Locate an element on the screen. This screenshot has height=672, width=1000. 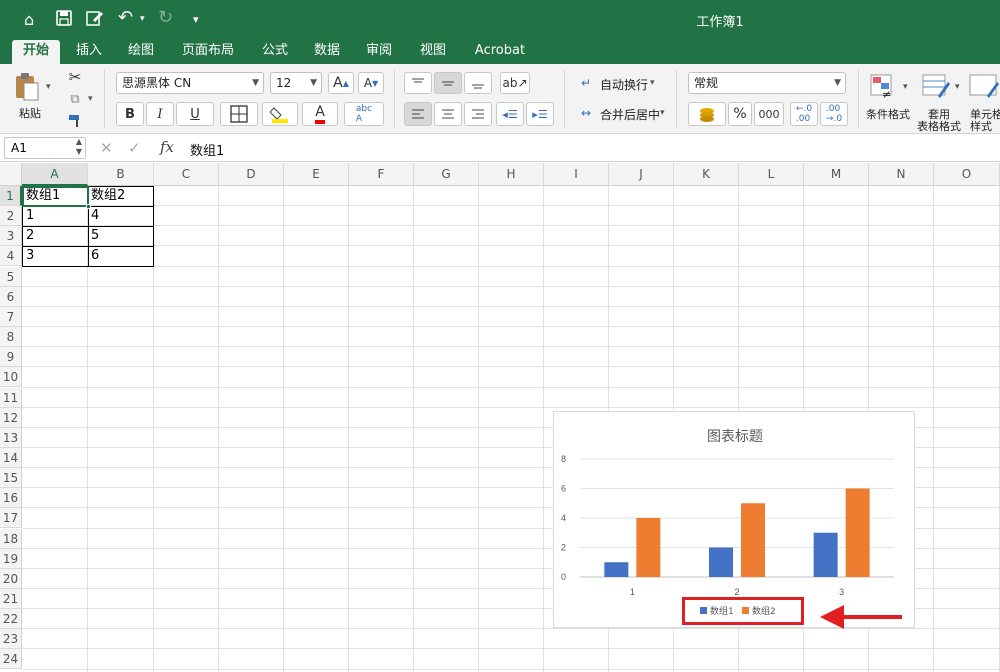
name-box-stepper-icon: ▲ ▼ is located at coordinates (79, 147).